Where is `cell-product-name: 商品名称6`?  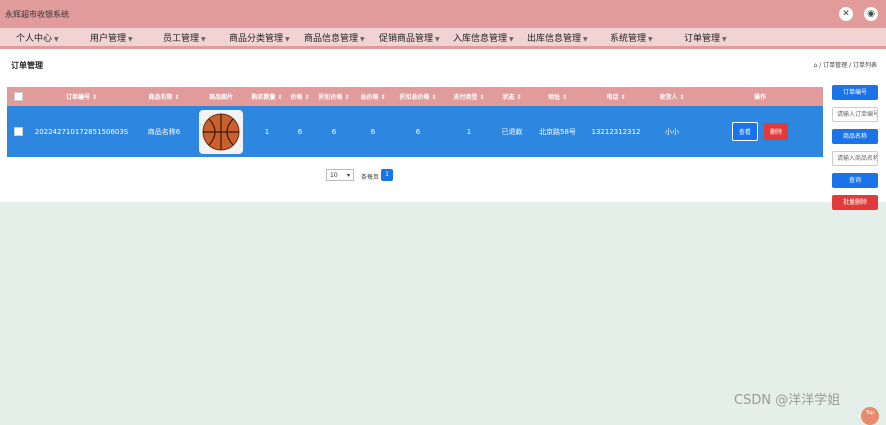 cell-product-name: 商品名称6 is located at coordinates (164, 131).